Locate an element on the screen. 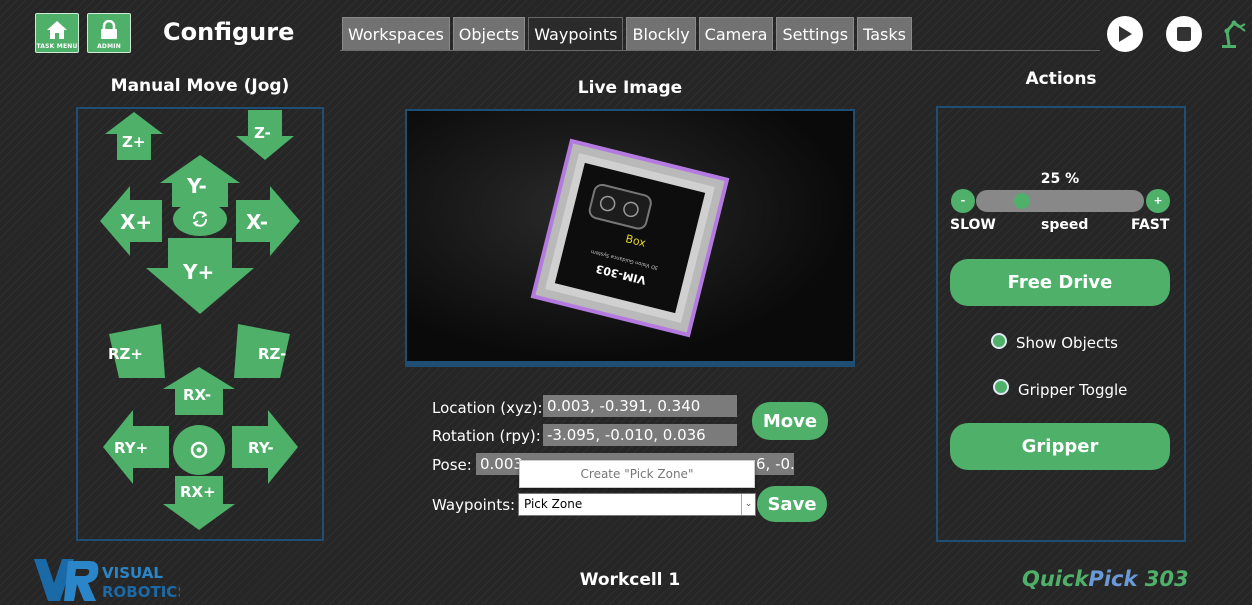 This screenshot has height=605, width=1252. jog-y-plus-button: Y+ is located at coordinates (200, 276).